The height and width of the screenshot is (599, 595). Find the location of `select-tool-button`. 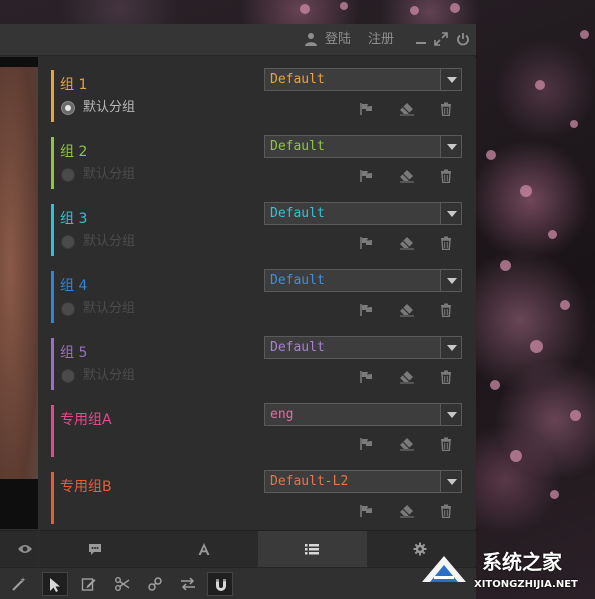

select-tool-button is located at coordinates (55, 584).